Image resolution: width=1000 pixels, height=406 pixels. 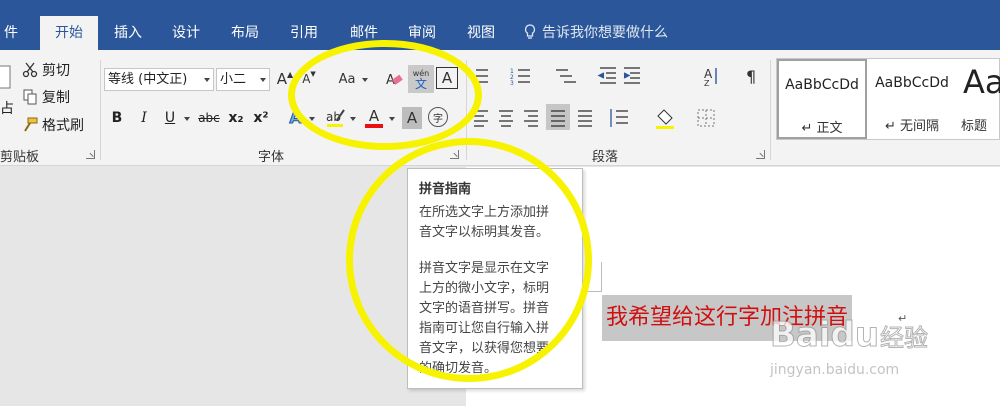 I want to click on style-heading-sample: Aa, so click(x=981, y=82).